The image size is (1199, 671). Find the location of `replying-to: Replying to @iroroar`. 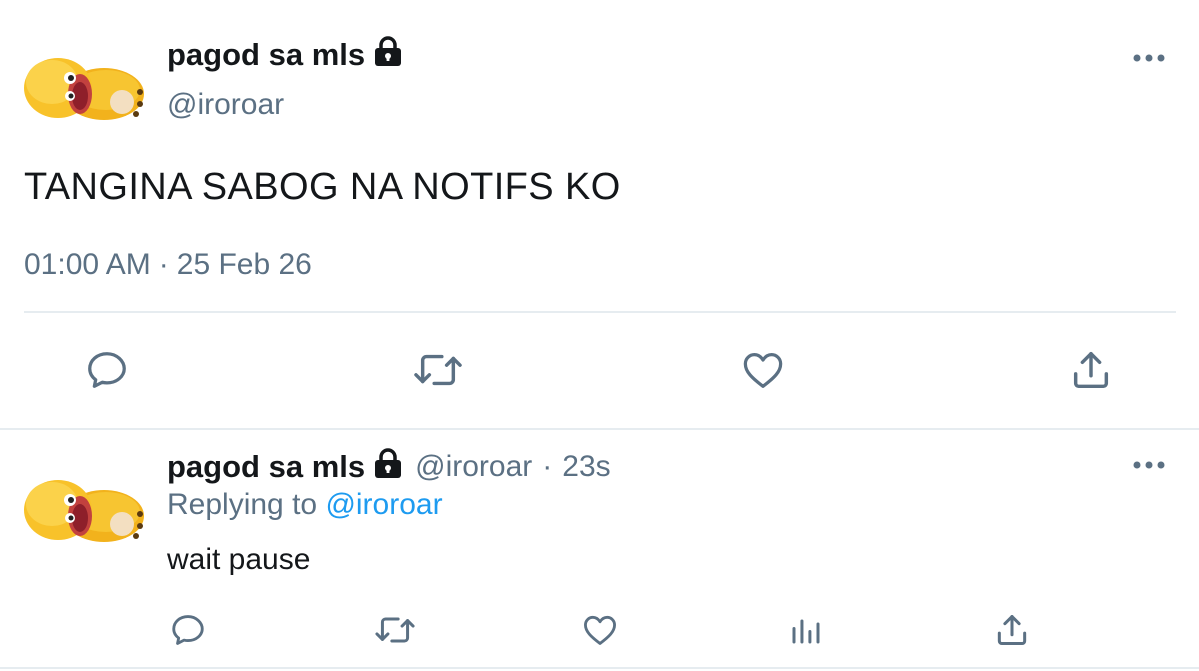

replying-to: Replying to @iroroar is located at coordinates (305, 505).